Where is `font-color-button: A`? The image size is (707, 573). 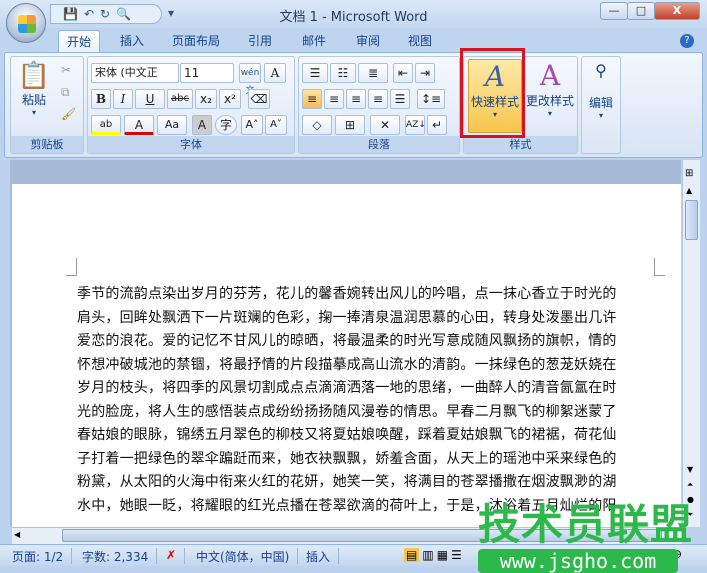
font-color-button: A is located at coordinates (139, 125).